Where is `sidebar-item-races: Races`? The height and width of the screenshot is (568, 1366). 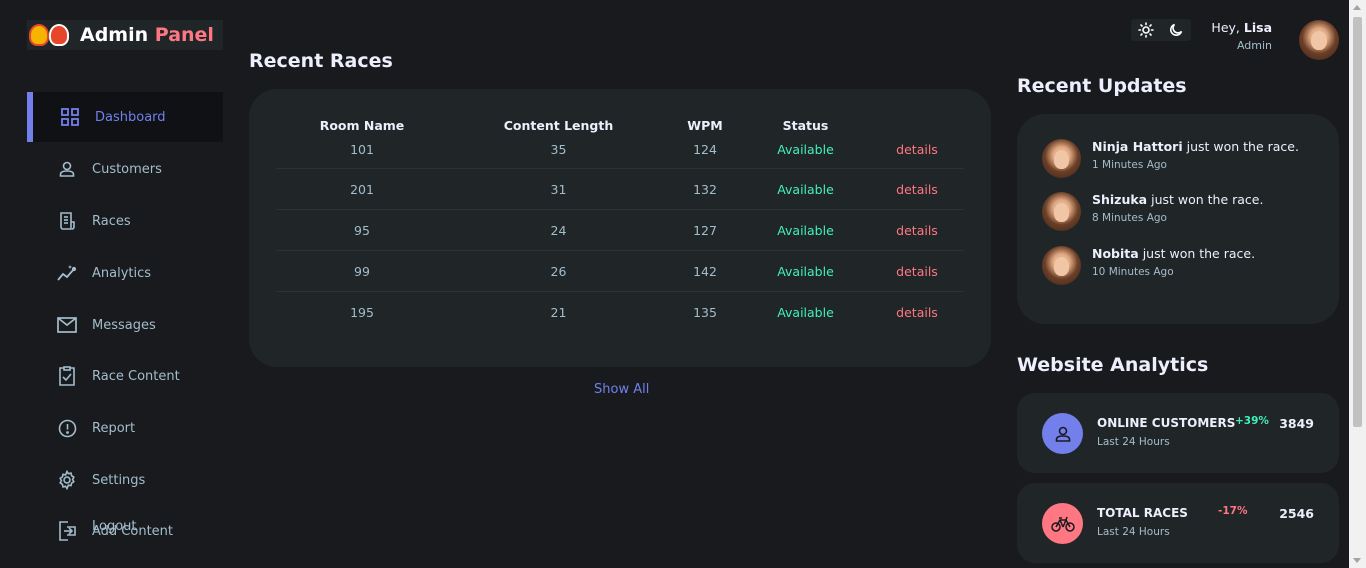
sidebar-item-races: Races is located at coordinates (125, 221).